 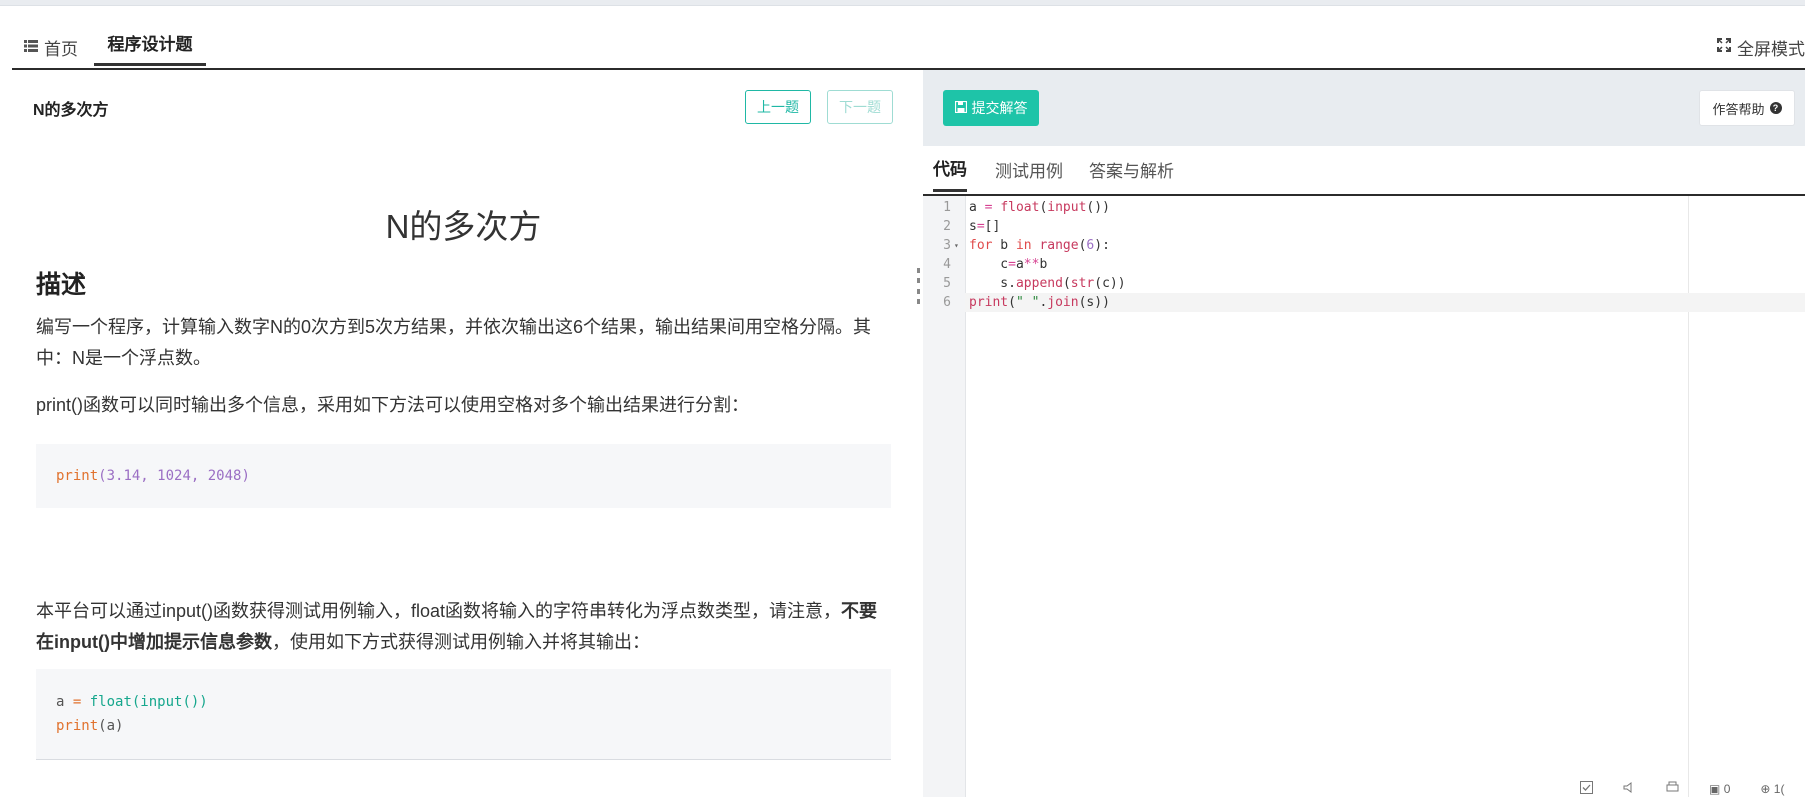 I want to click on next-question-button: 下一题, so click(x=860, y=107).